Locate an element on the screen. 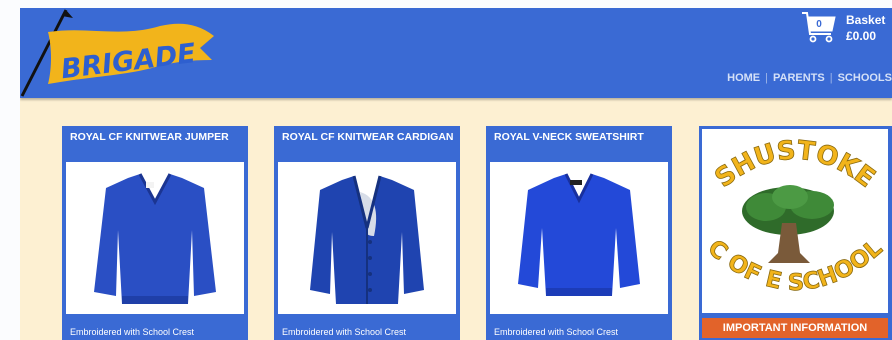 The image size is (892, 340). sweatshirt-image is located at coordinates (579, 238).